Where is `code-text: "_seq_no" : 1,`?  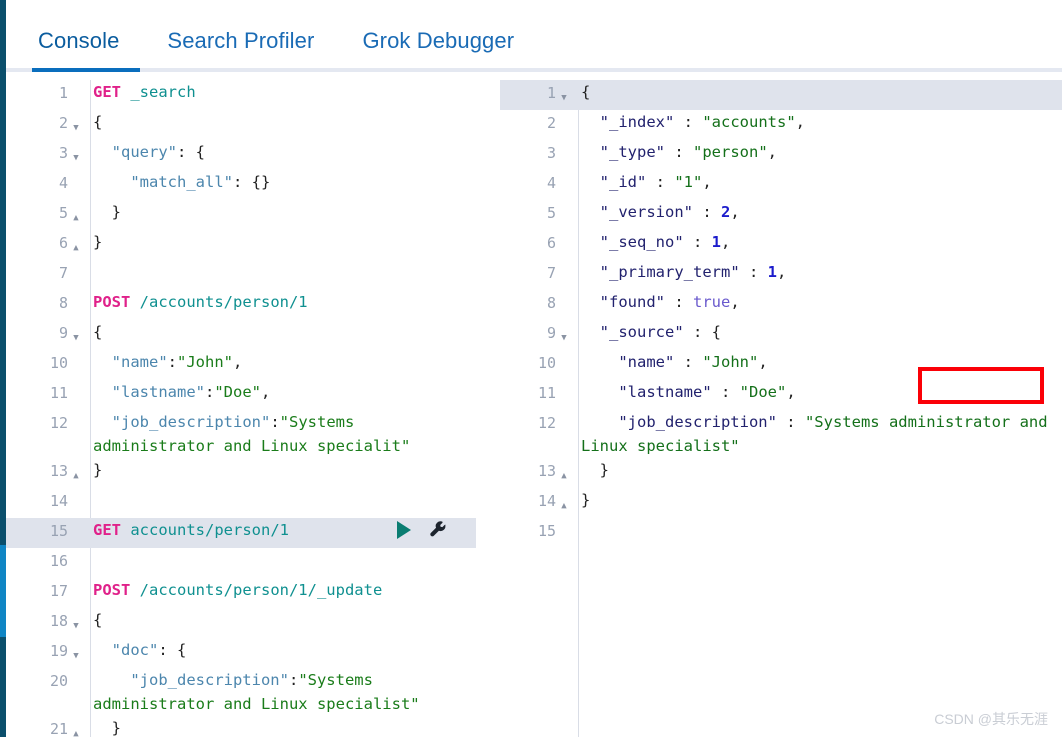 code-text: "_seq_no" : 1, is located at coordinates (817, 242).